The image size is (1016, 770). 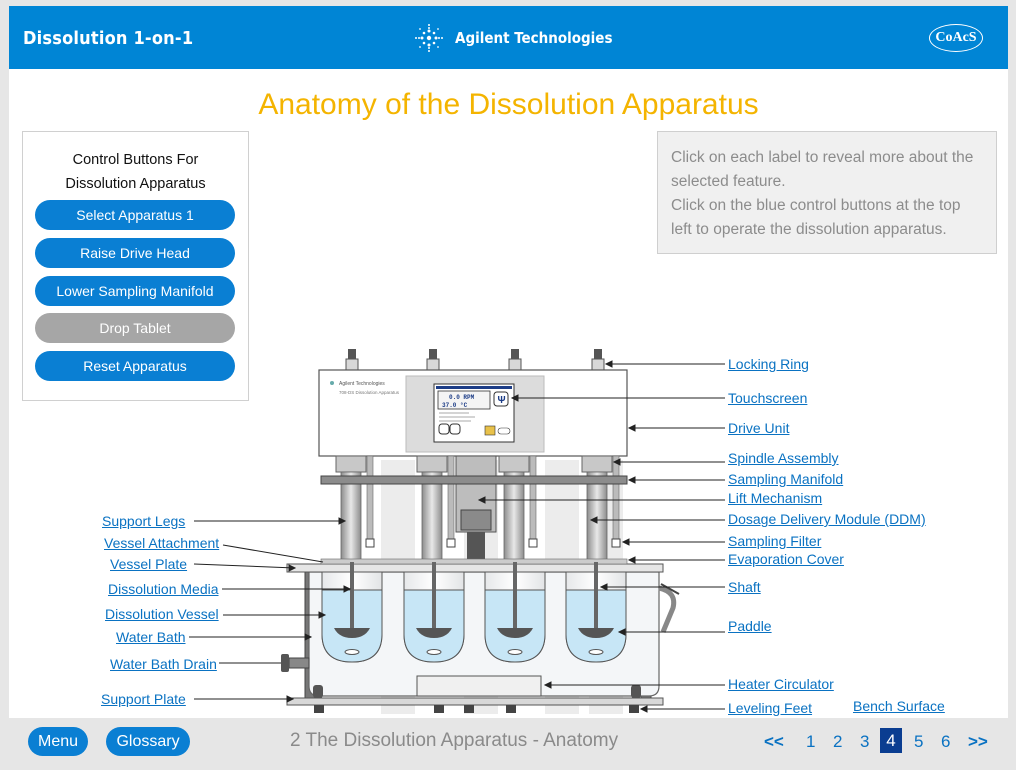 What do you see at coordinates (767, 398) in the screenshot?
I see `label-touchscreen: Touchscreen` at bounding box center [767, 398].